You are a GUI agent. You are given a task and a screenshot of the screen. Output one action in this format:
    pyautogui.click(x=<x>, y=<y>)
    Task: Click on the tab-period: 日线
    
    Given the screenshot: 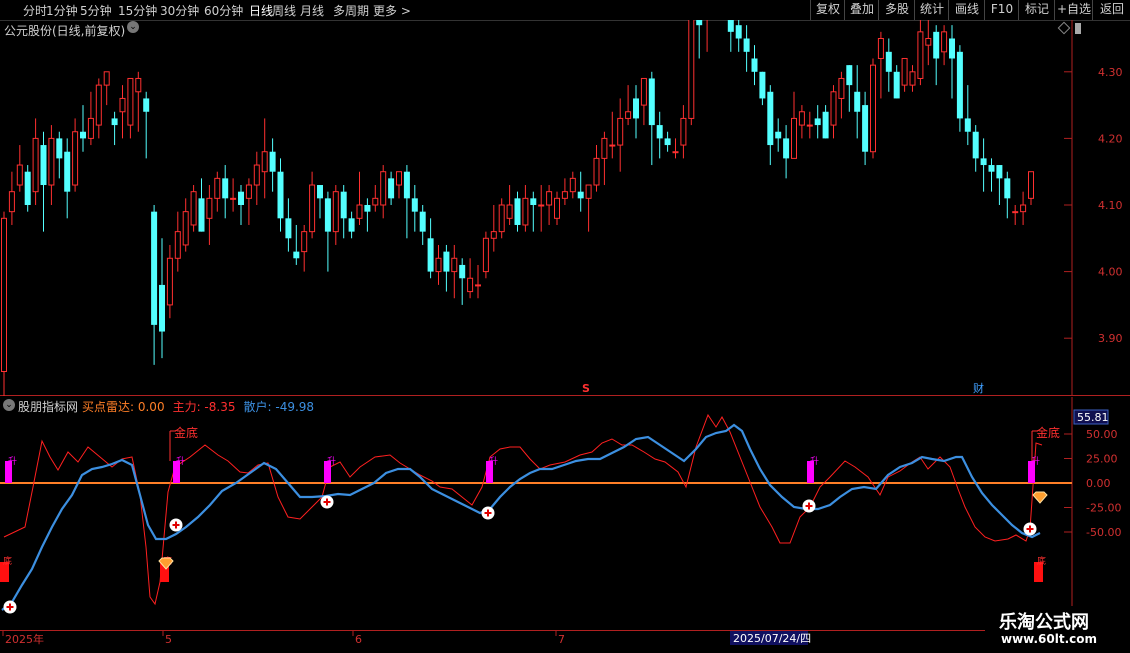 What is the action you would take?
    pyautogui.click(x=261, y=10)
    